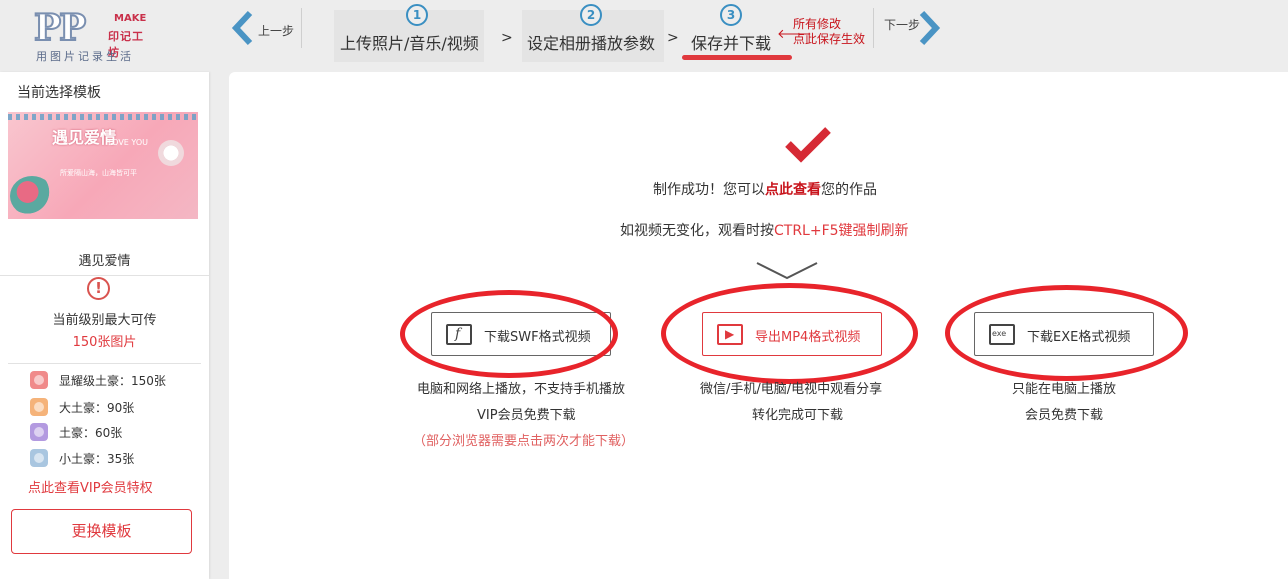 Image resolution: width=1288 pixels, height=579 pixels. What do you see at coordinates (98, 288) in the screenshot?
I see `warning-icon: !` at bounding box center [98, 288].